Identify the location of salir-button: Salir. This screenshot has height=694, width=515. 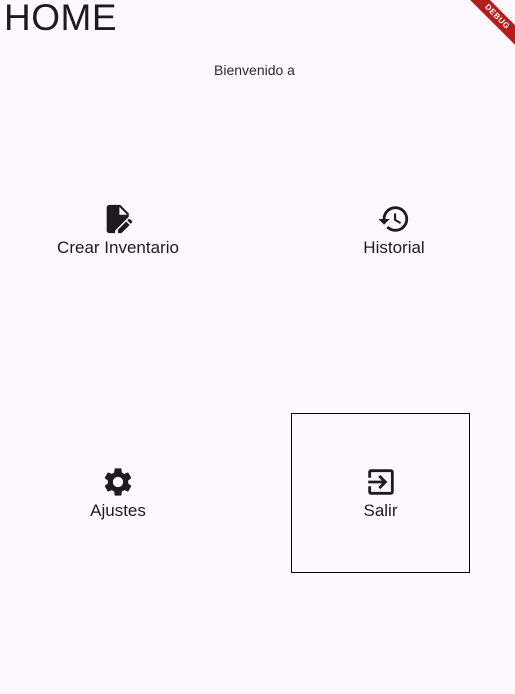
(380, 493).